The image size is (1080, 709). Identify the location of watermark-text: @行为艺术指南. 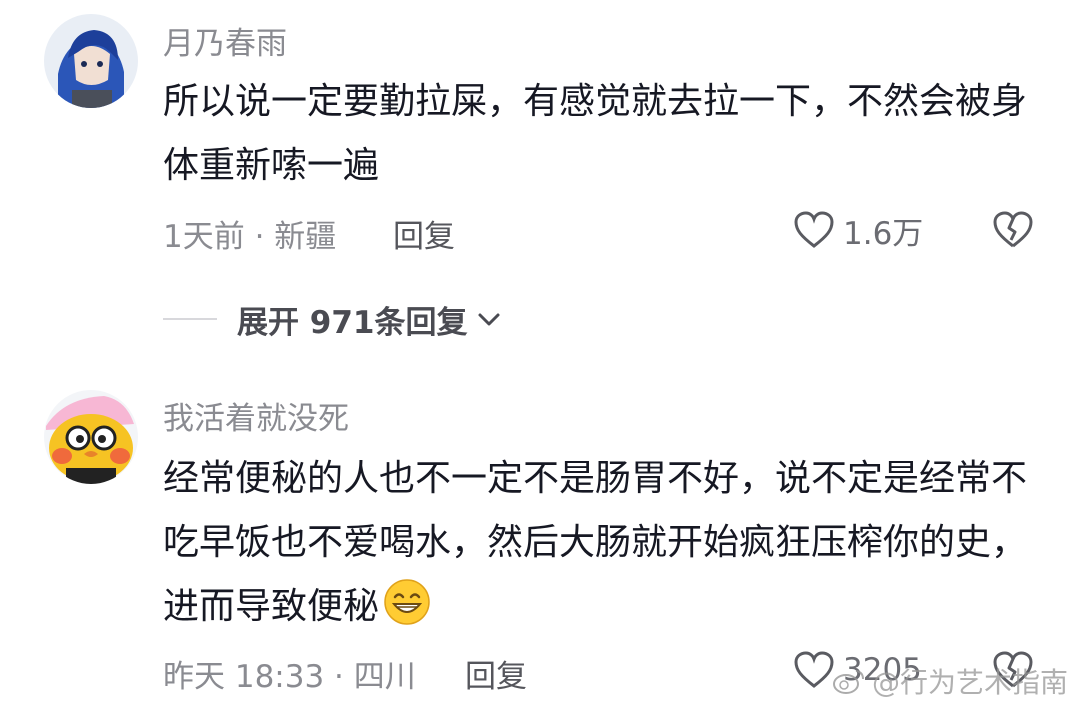
(969, 682).